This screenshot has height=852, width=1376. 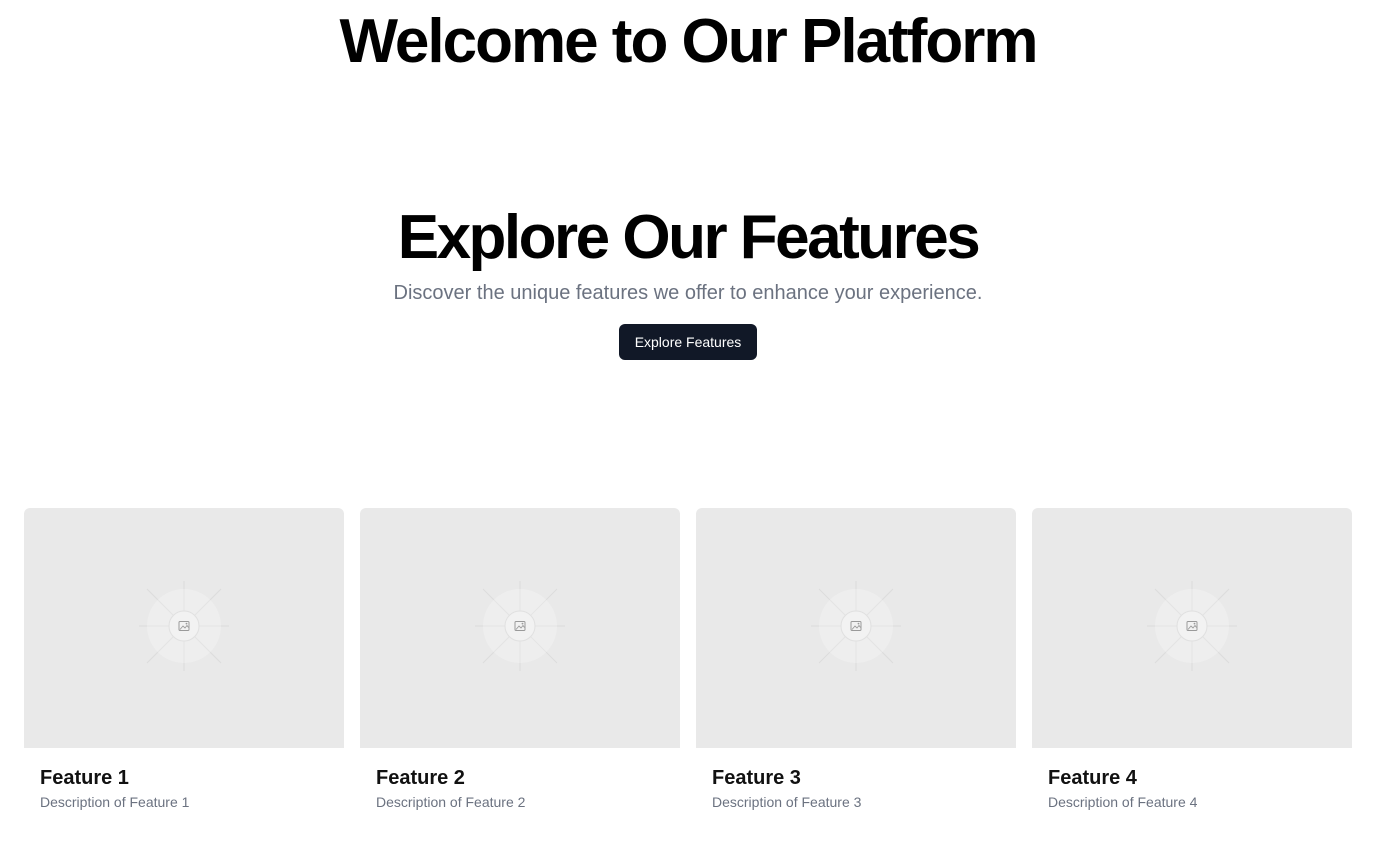 What do you see at coordinates (1092, 778) in the screenshot?
I see `feature-title: Feature 4` at bounding box center [1092, 778].